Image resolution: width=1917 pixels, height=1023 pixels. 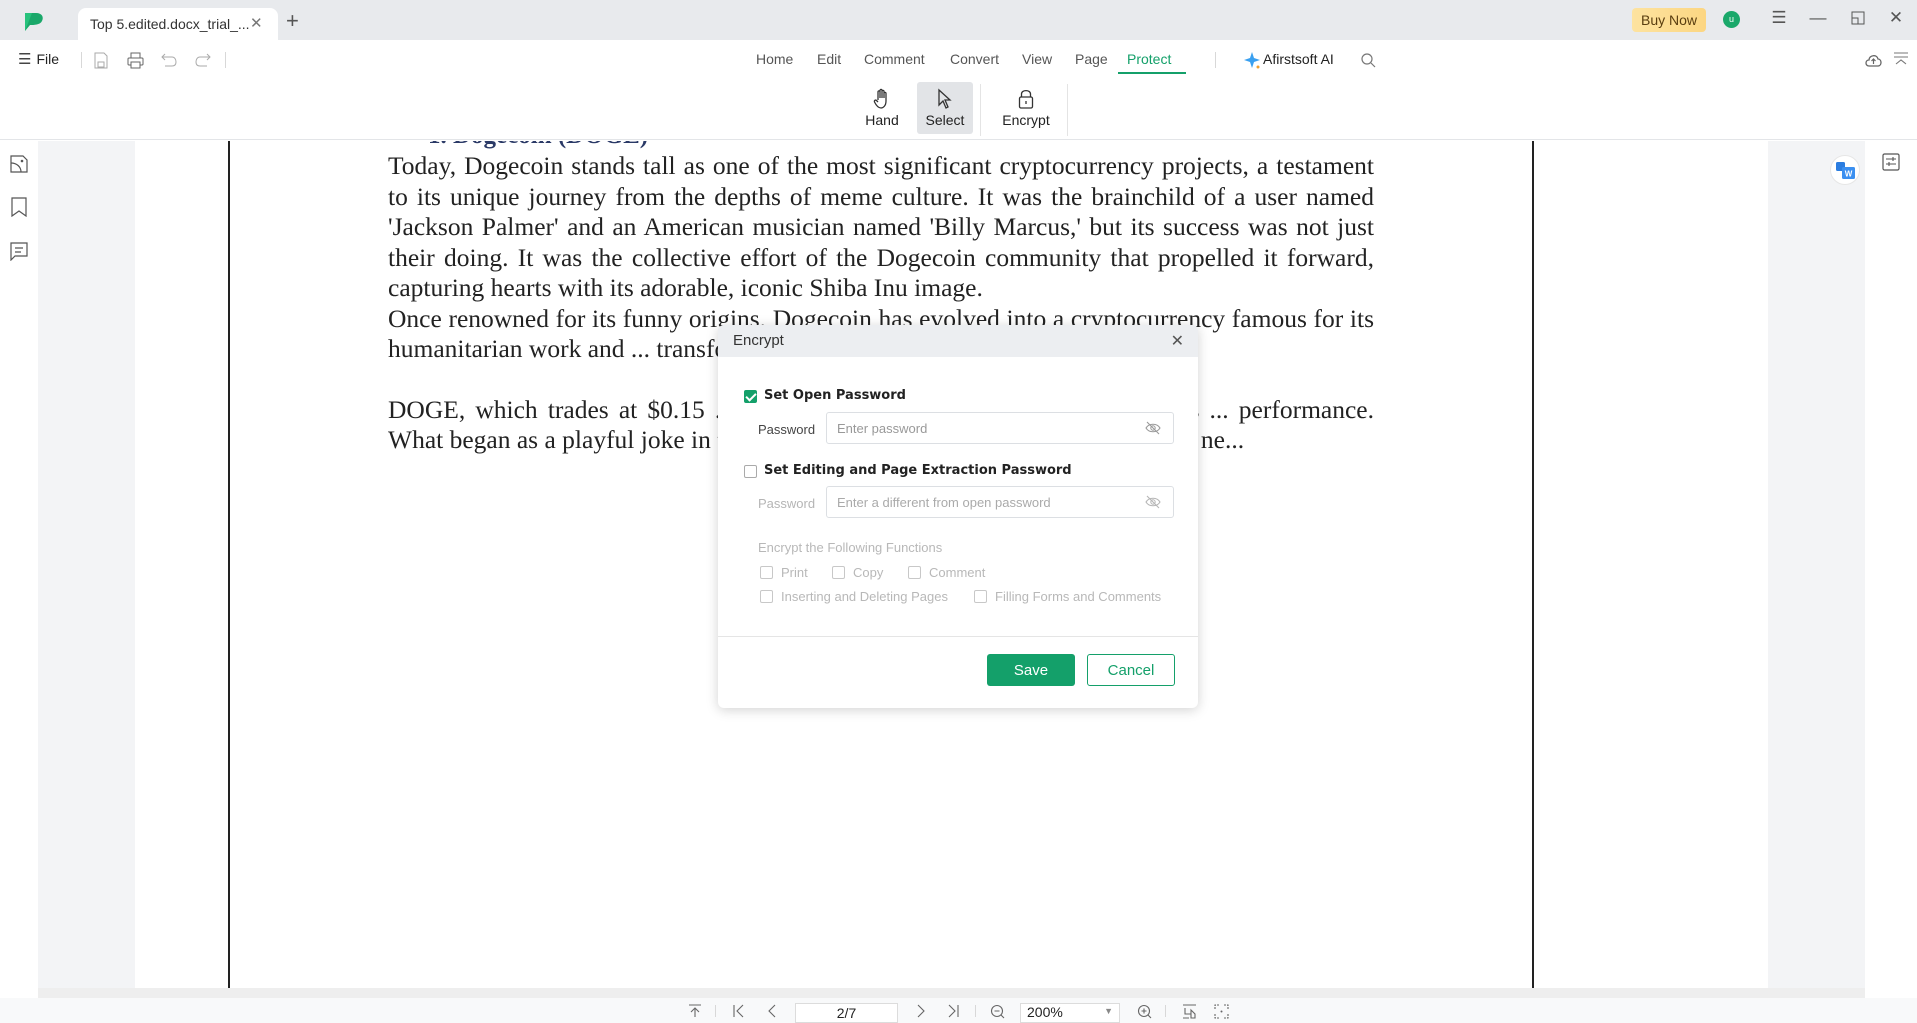 I want to click on redo-icon, so click(x=203, y=60).